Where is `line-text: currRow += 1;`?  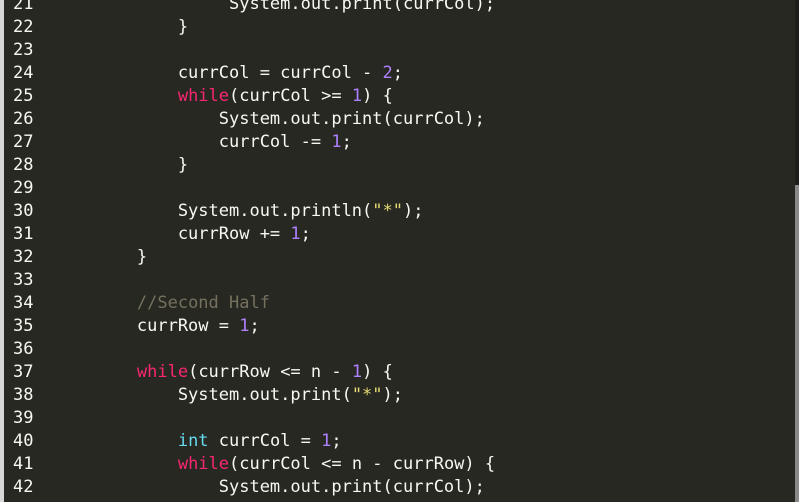
line-text: currRow += 1; is located at coordinates (422, 234).